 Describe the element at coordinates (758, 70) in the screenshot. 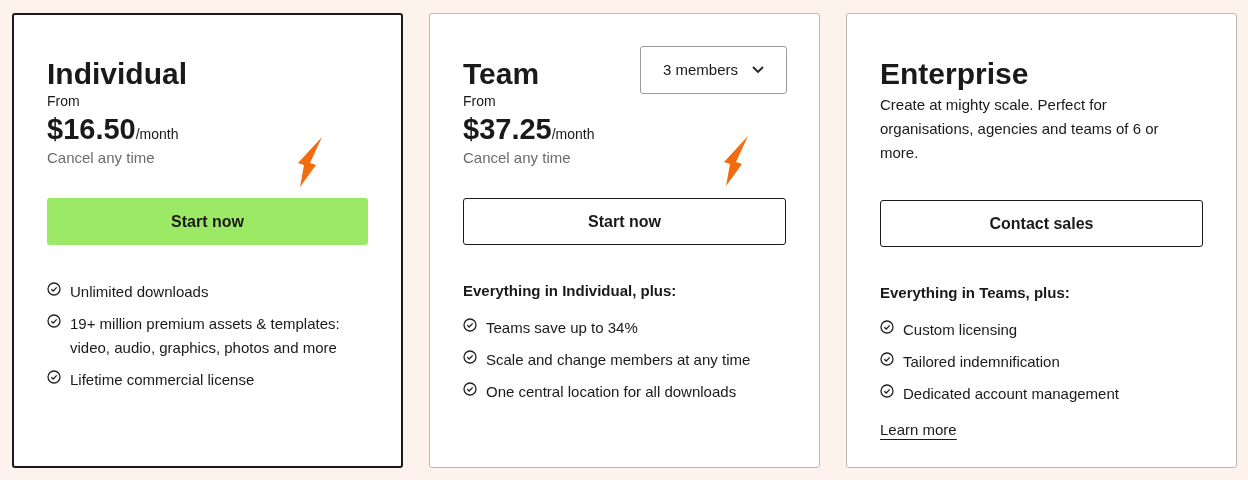

I see `chevron-down-icon` at that location.